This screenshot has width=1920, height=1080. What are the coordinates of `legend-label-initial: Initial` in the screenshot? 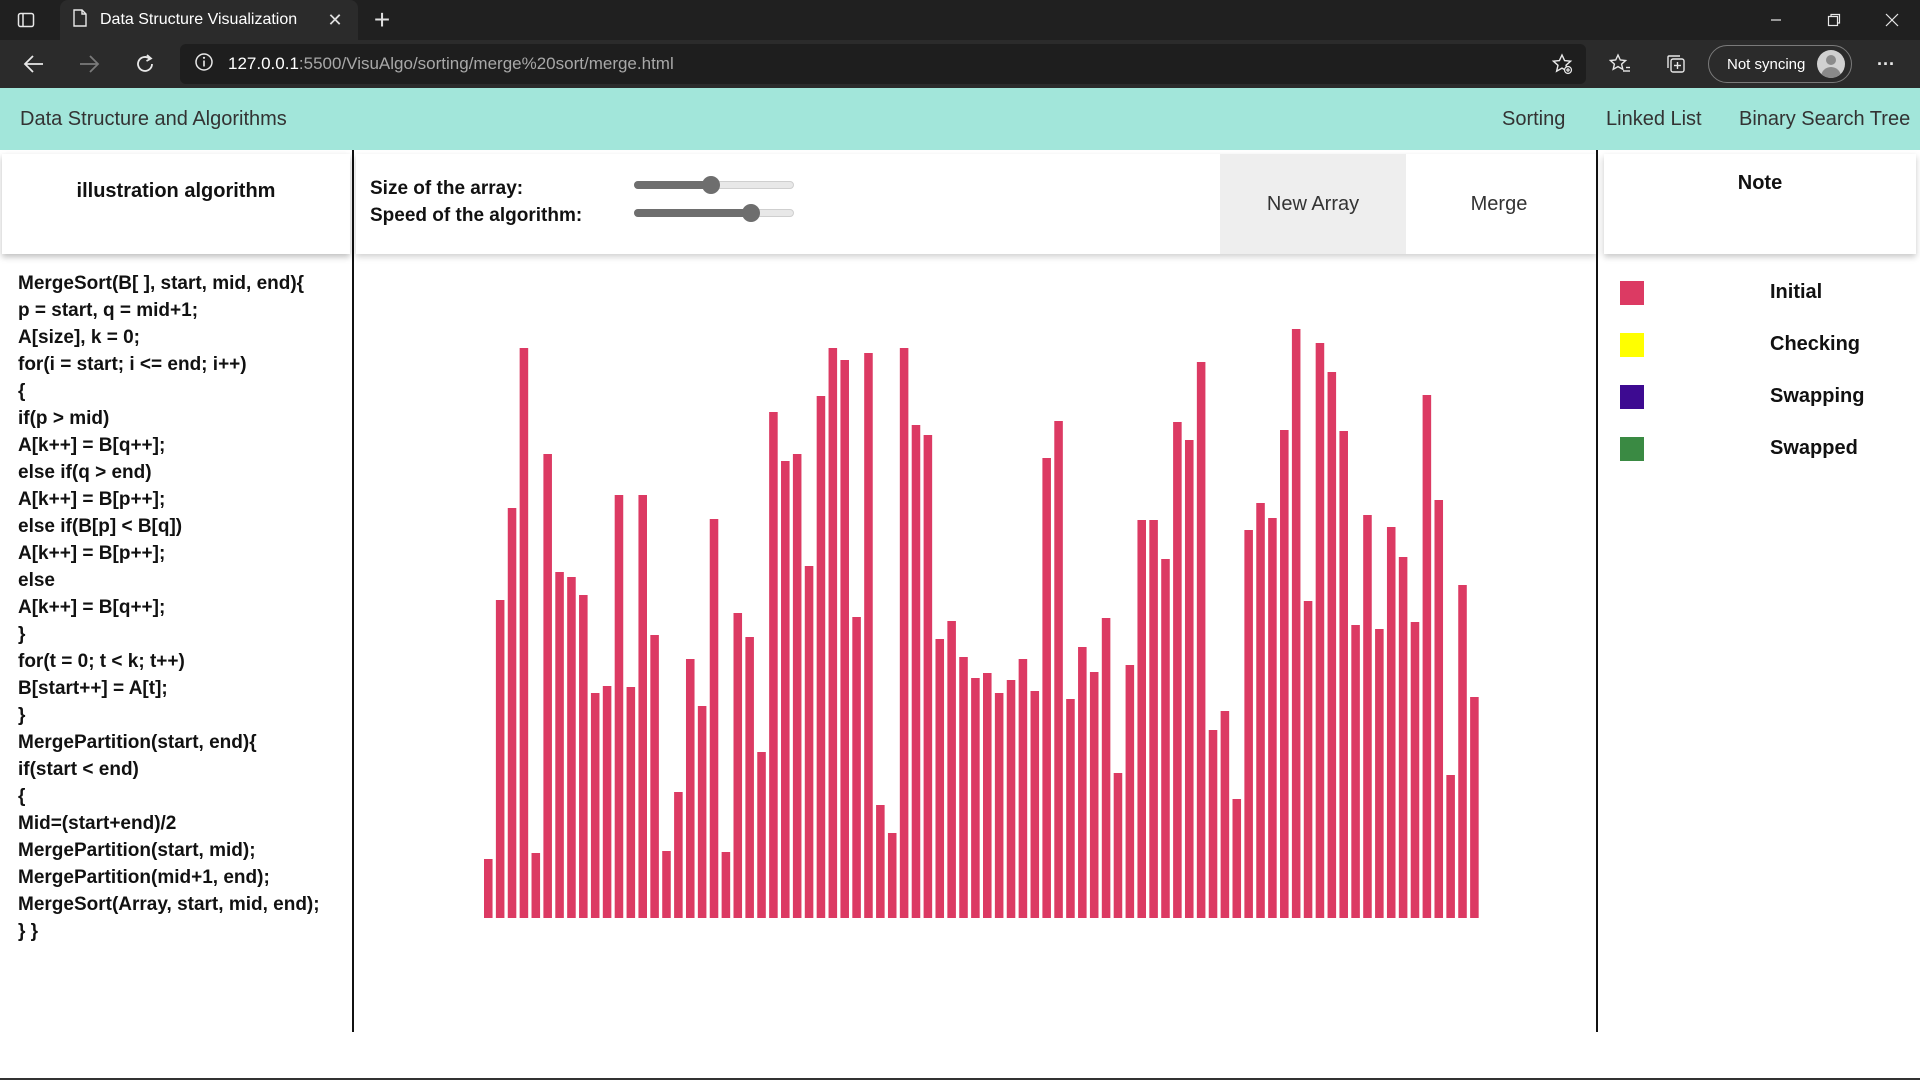 It's located at (1796, 292).